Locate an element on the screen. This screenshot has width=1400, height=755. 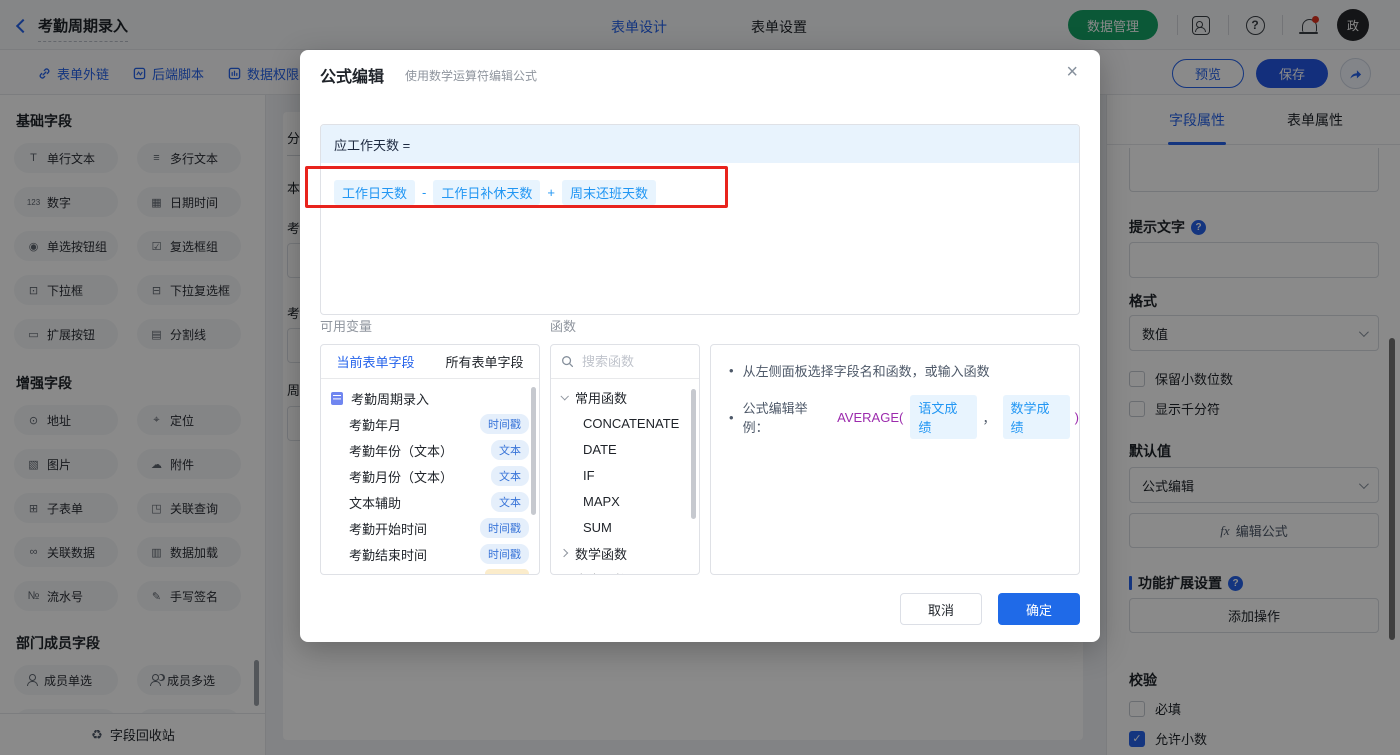
variable-item: 考勤年月 时间戳 is located at coordinates (430, 424).